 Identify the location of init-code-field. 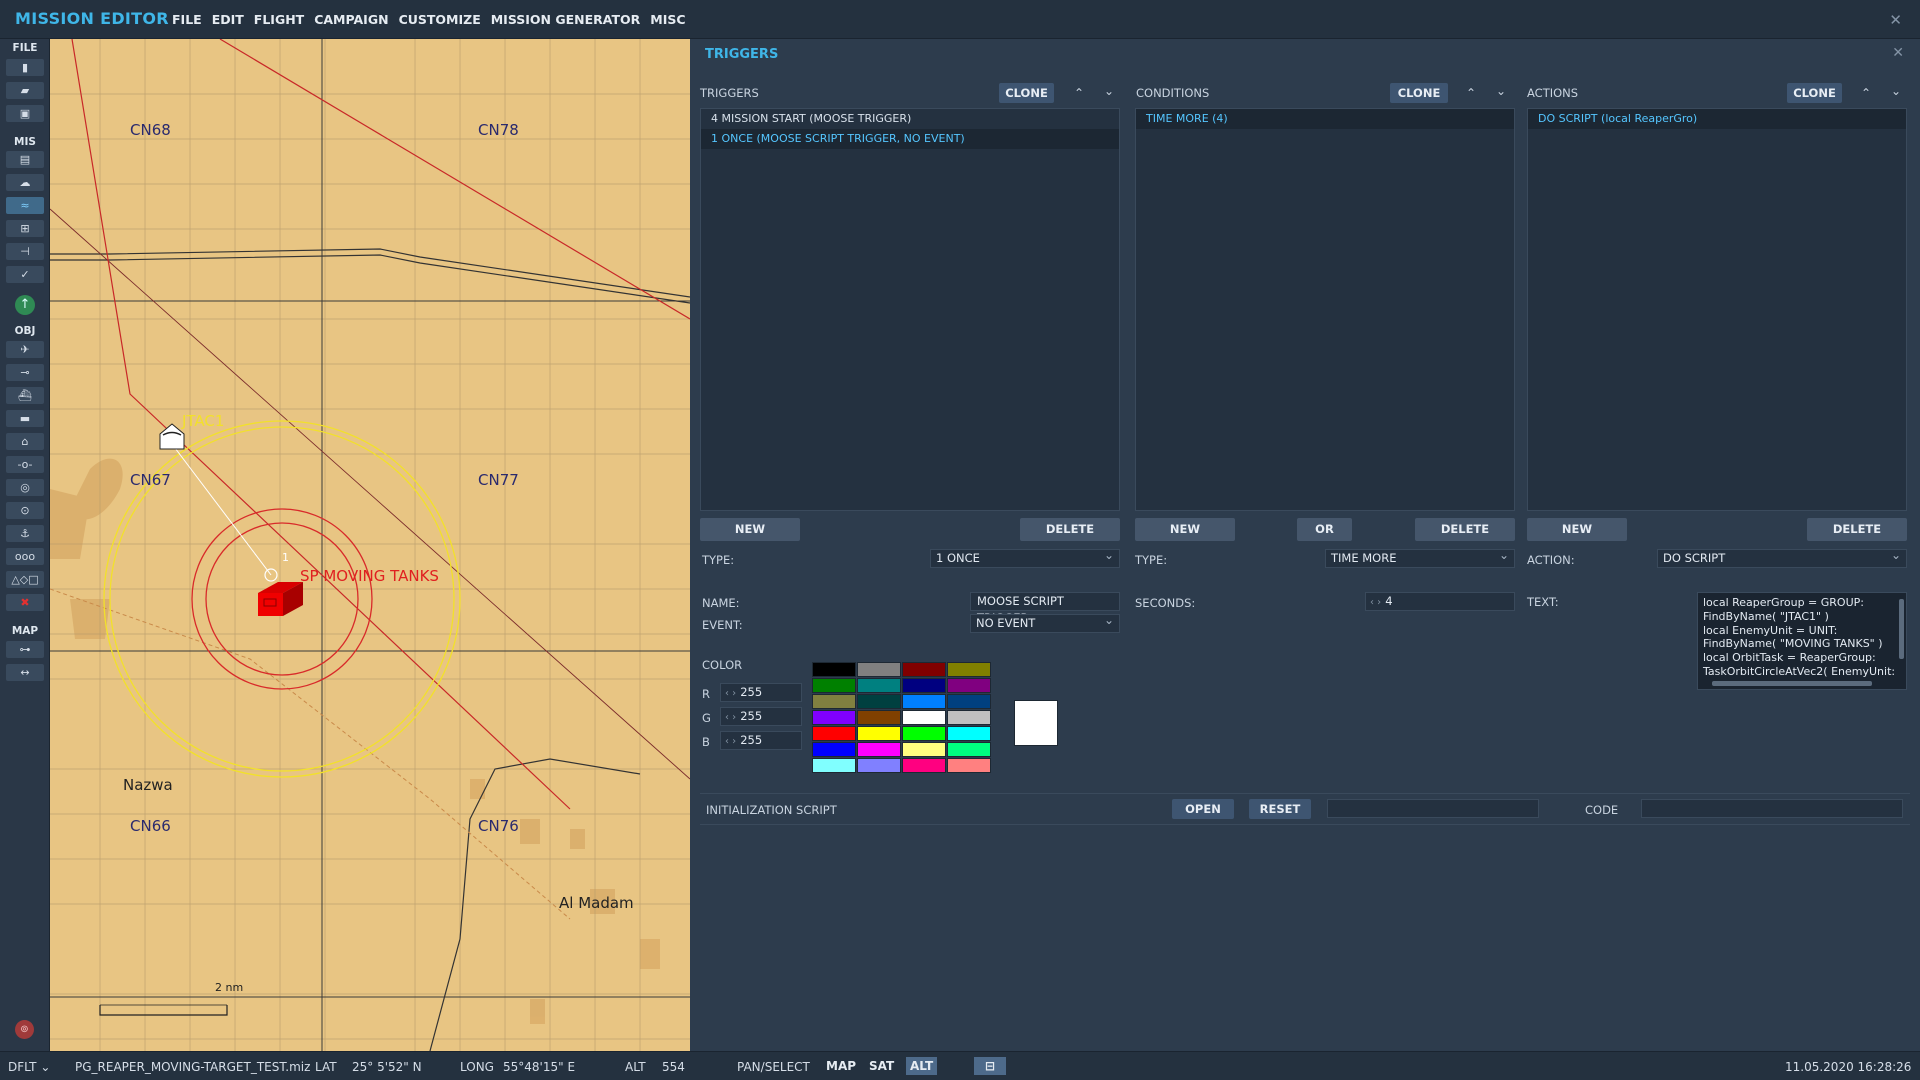
(1772, 808).